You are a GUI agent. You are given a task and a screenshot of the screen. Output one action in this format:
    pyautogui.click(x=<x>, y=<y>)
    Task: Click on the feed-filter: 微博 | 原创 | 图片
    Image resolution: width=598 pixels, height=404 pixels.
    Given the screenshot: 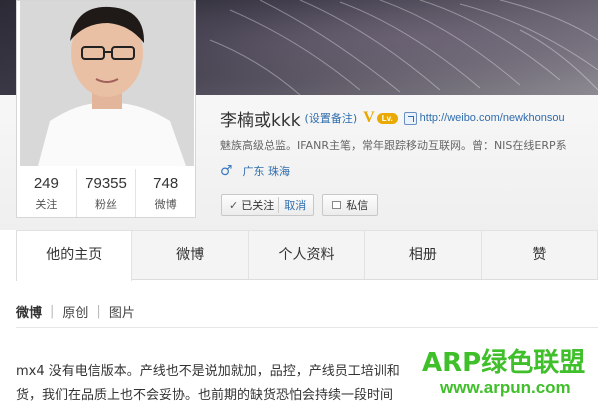 What is the action you would take?
    pyautogui.click(x=75, y=311)
    